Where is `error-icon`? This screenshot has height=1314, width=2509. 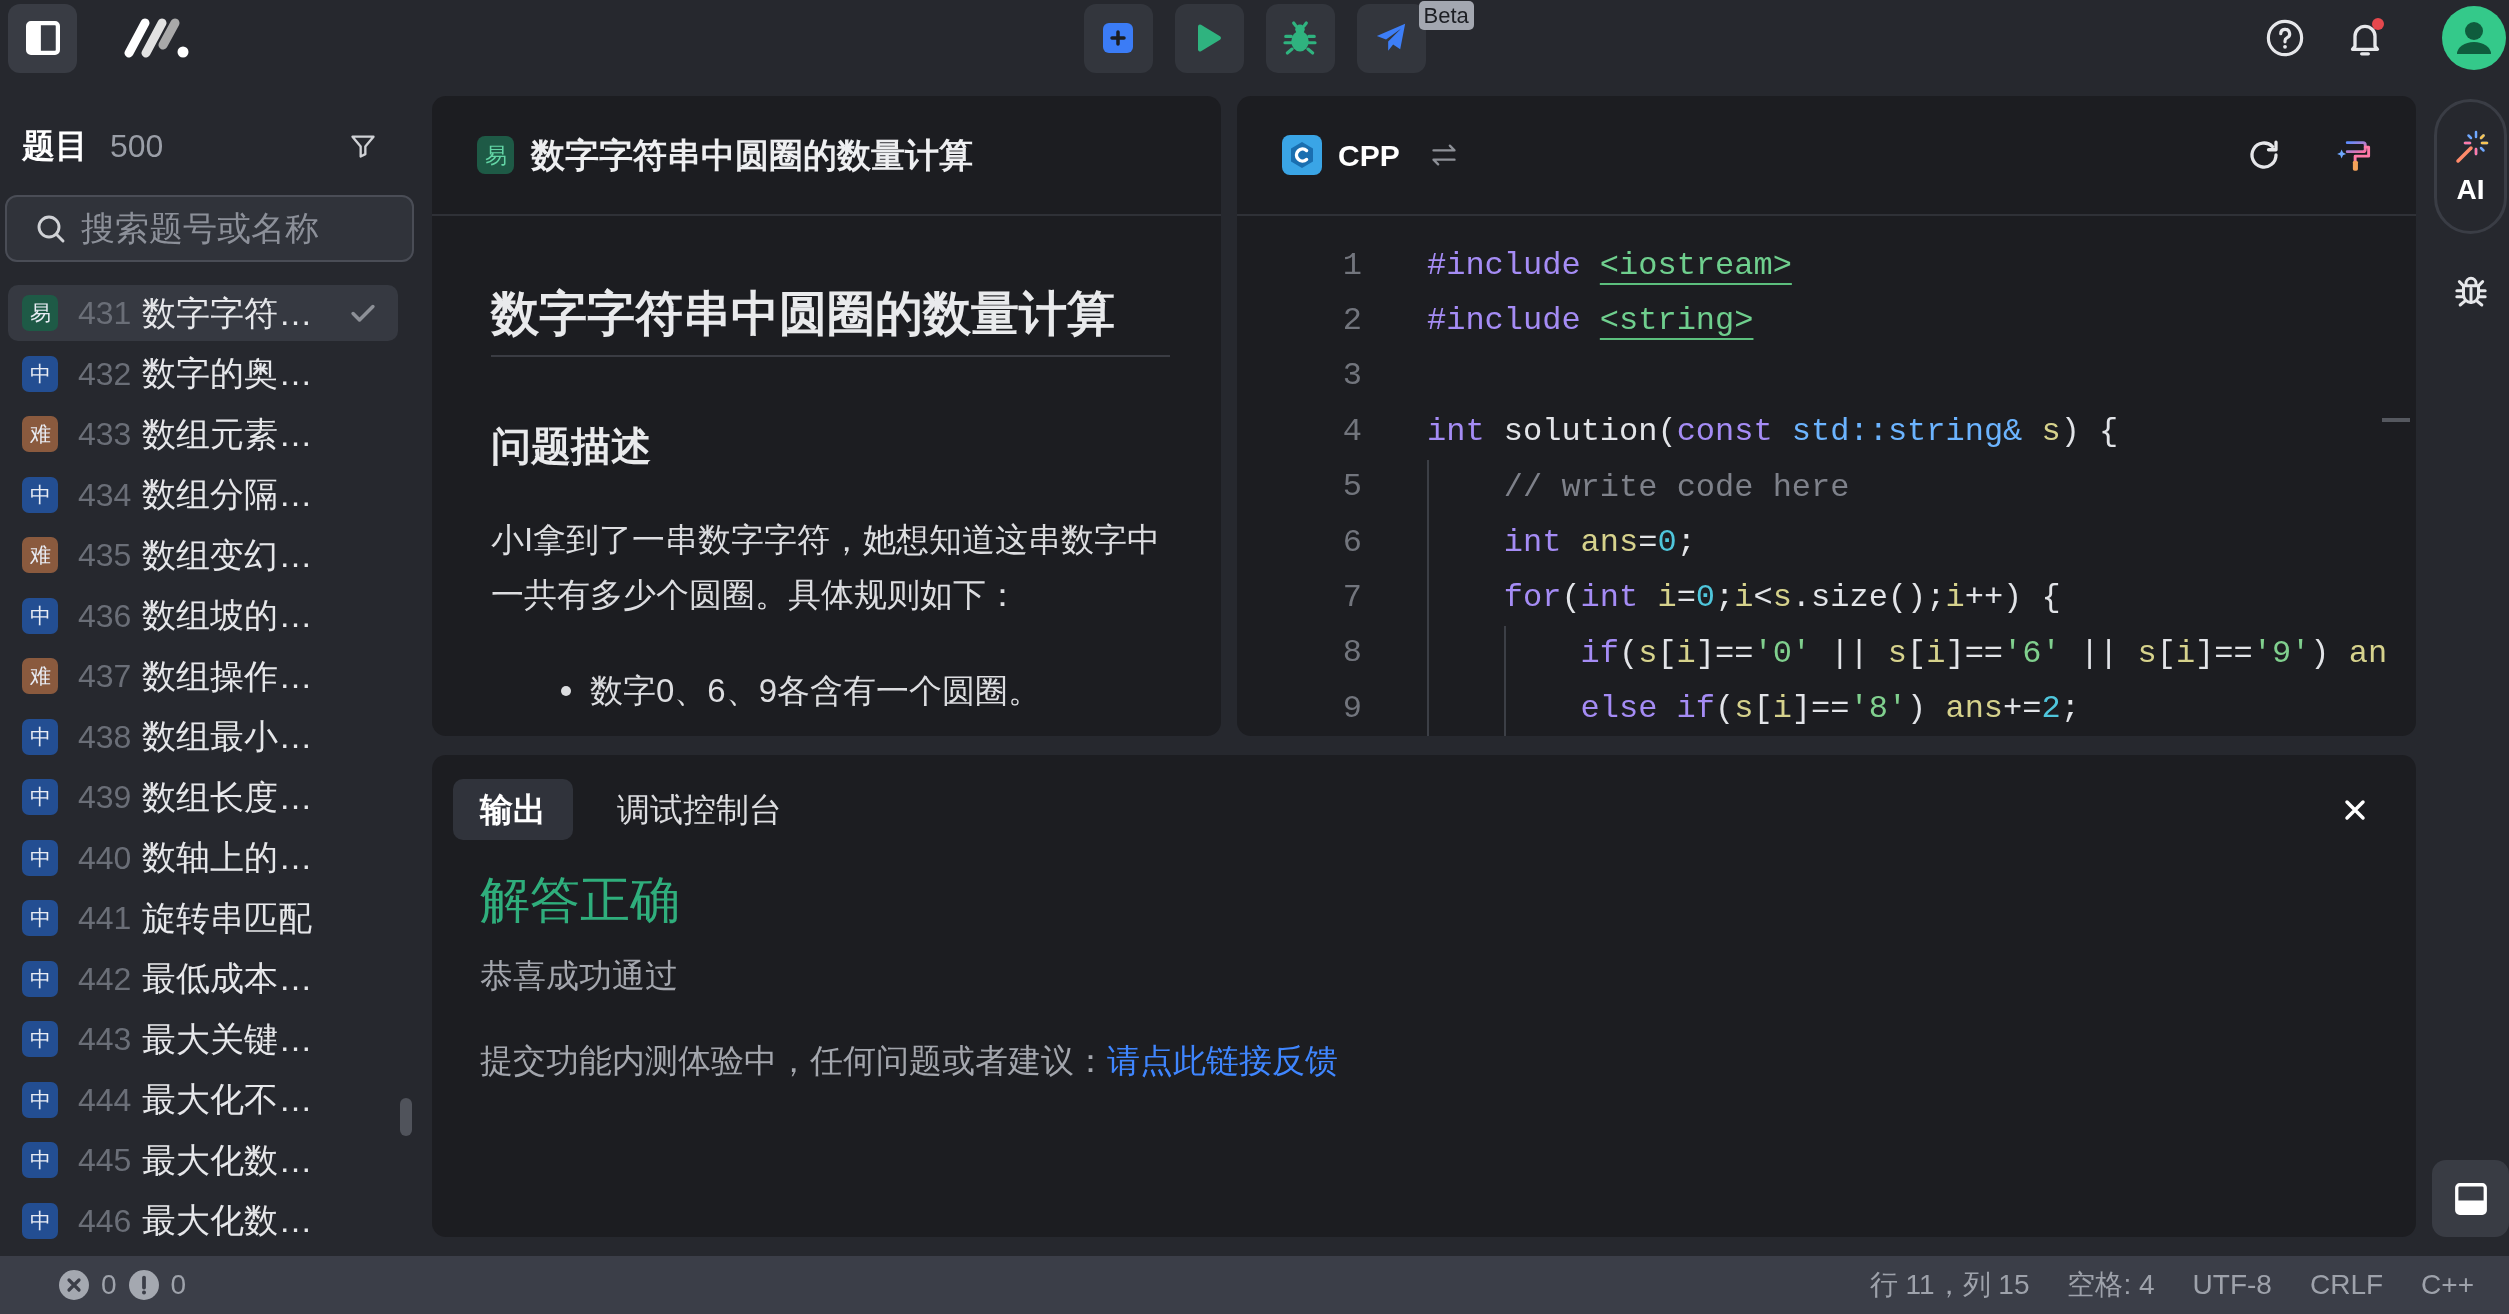
error-icon is located at coordinates (74, 1285).